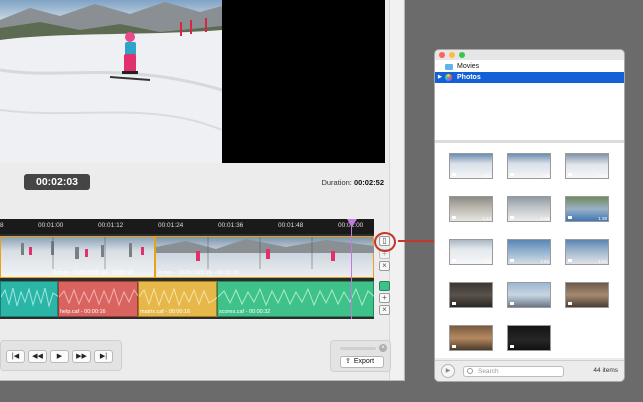  I want to click on ruler-tick: 00:01:48, so click(291, 225).